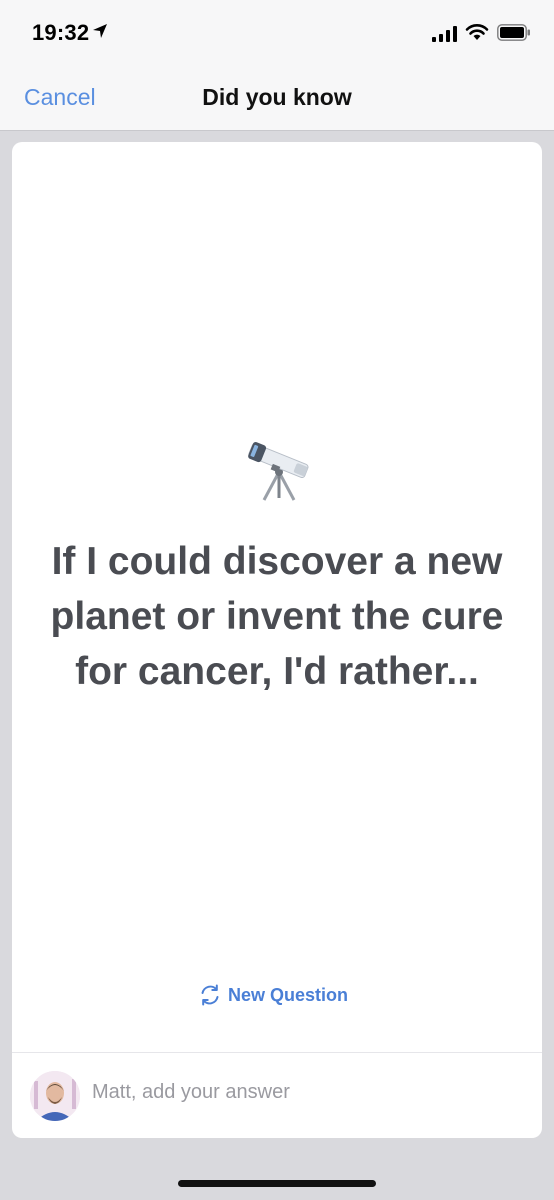  I want to click on navigation-bar: Did you know Cancel, so click(277, 97).